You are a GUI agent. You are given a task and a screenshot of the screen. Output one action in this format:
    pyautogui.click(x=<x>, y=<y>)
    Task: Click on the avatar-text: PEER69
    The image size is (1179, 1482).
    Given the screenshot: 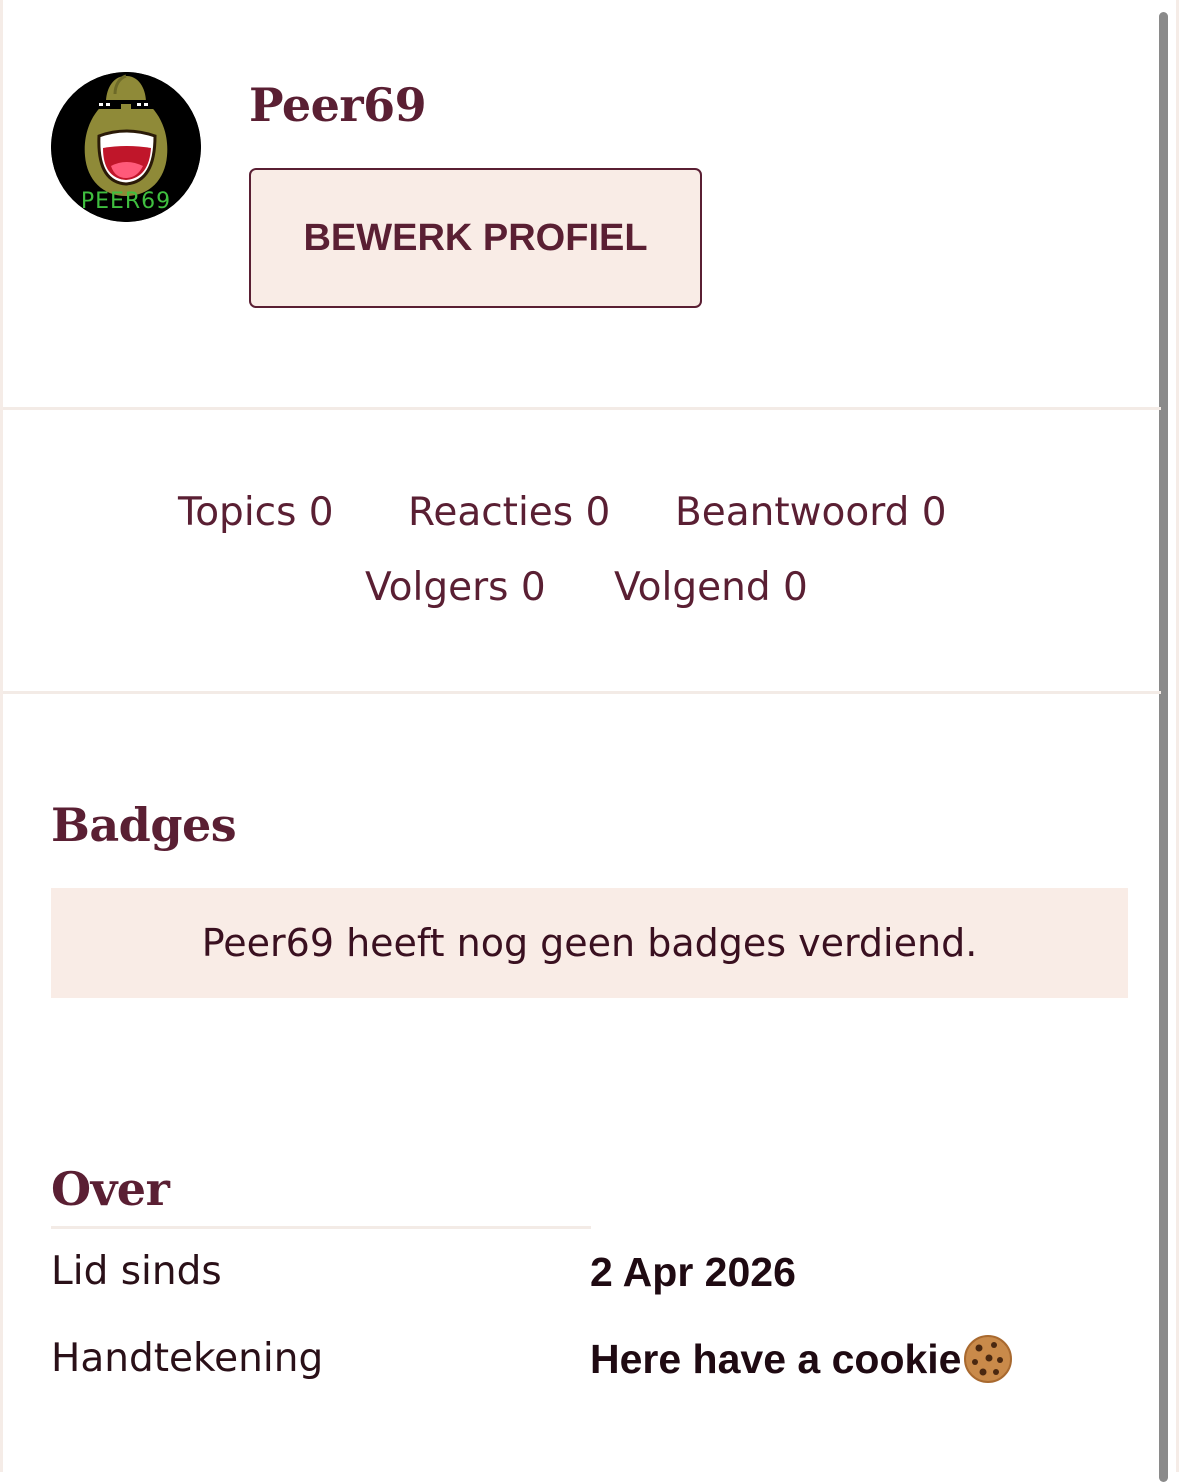 What is the action you would take?
    pyautogui.click(x=126, y=201)
    